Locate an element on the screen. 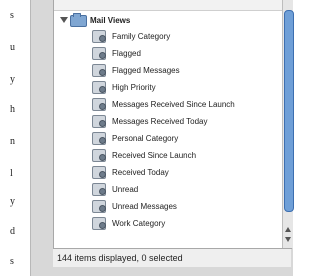  list-item-label: Messages Received Since Launch is located at coordinates (173, 104).